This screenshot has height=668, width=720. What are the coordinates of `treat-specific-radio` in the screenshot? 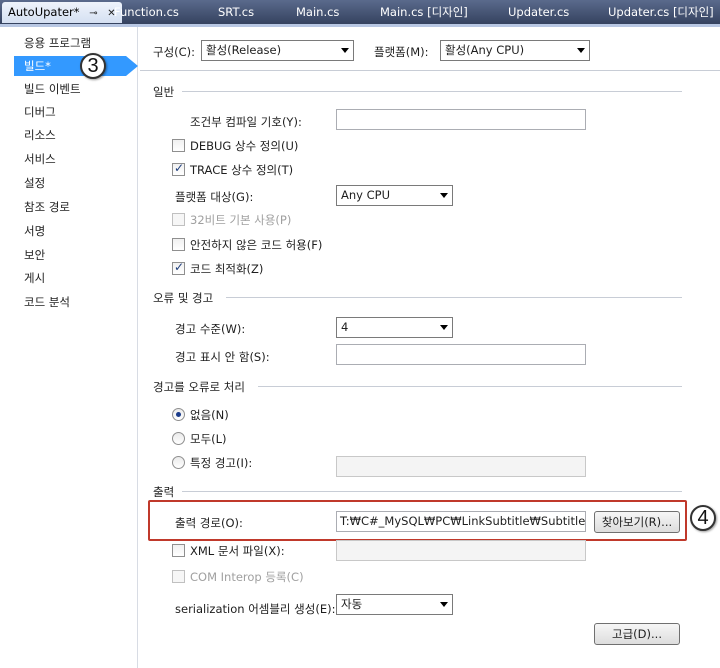 It's located at (178, 462).